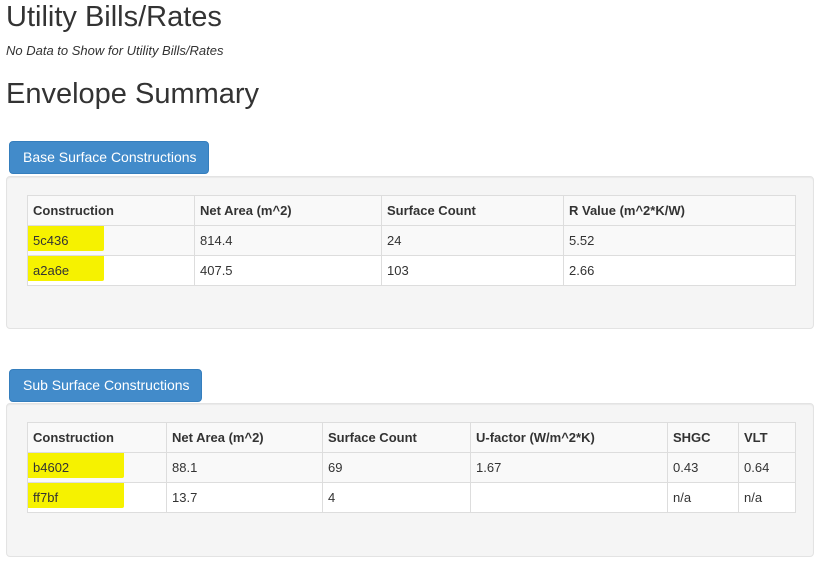 This screenshot has width=821, height=576. What do you see at coordinates (767, 437) in the screenshot?
I see `column-header: VLT` at bounding box center [767, 437].